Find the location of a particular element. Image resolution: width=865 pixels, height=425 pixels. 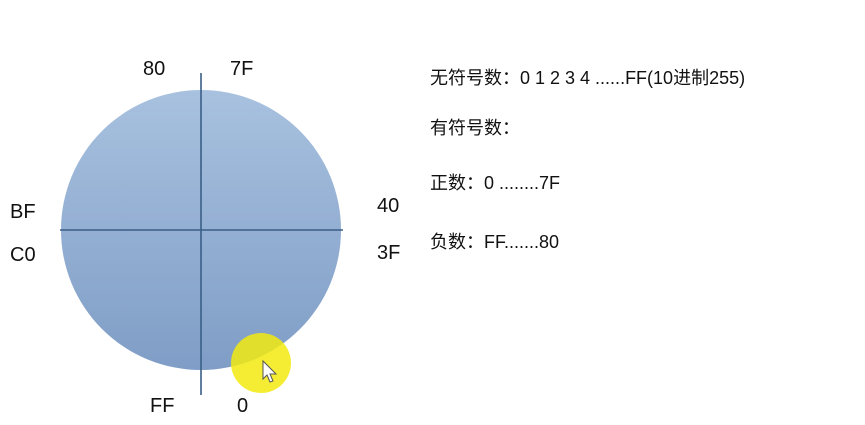

unsigned-range-text: 无符号数：0 1 2 3 4 ......FF(10进制255) is located at coordinates (588, 78).